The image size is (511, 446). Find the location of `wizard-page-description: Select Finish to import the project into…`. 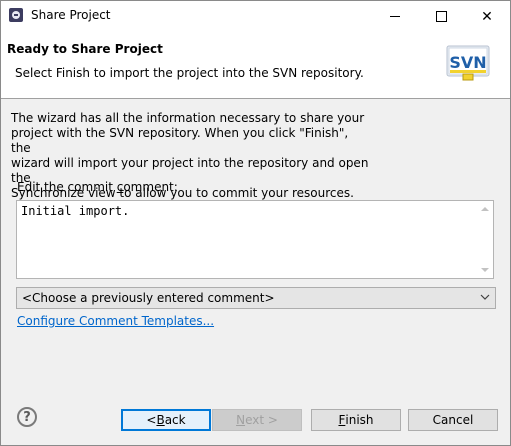

wizard-page-description: Select Finish to import the project into… is located at coordinates (189, 73).